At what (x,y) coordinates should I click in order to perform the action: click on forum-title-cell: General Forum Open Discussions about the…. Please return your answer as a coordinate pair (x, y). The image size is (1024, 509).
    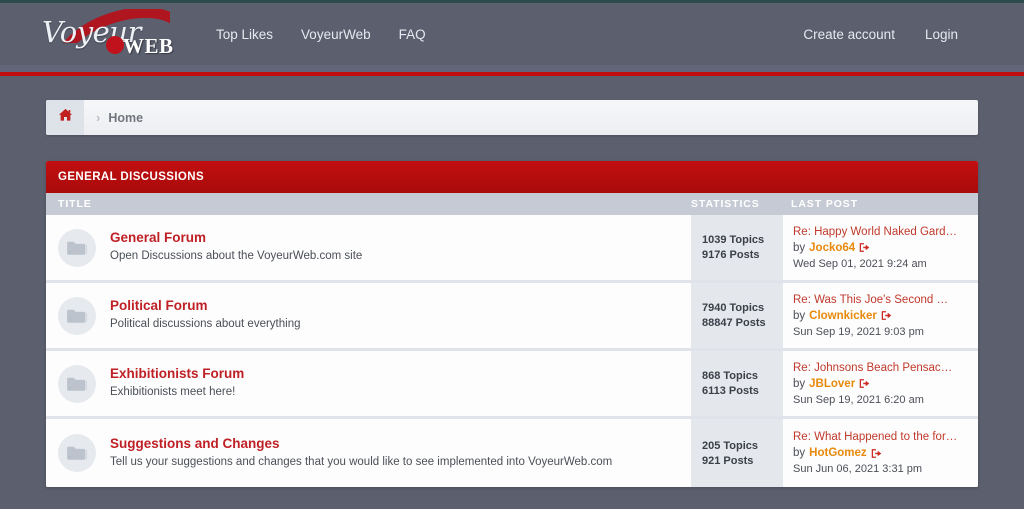
    Looking at the image, I should click on (368, 247).